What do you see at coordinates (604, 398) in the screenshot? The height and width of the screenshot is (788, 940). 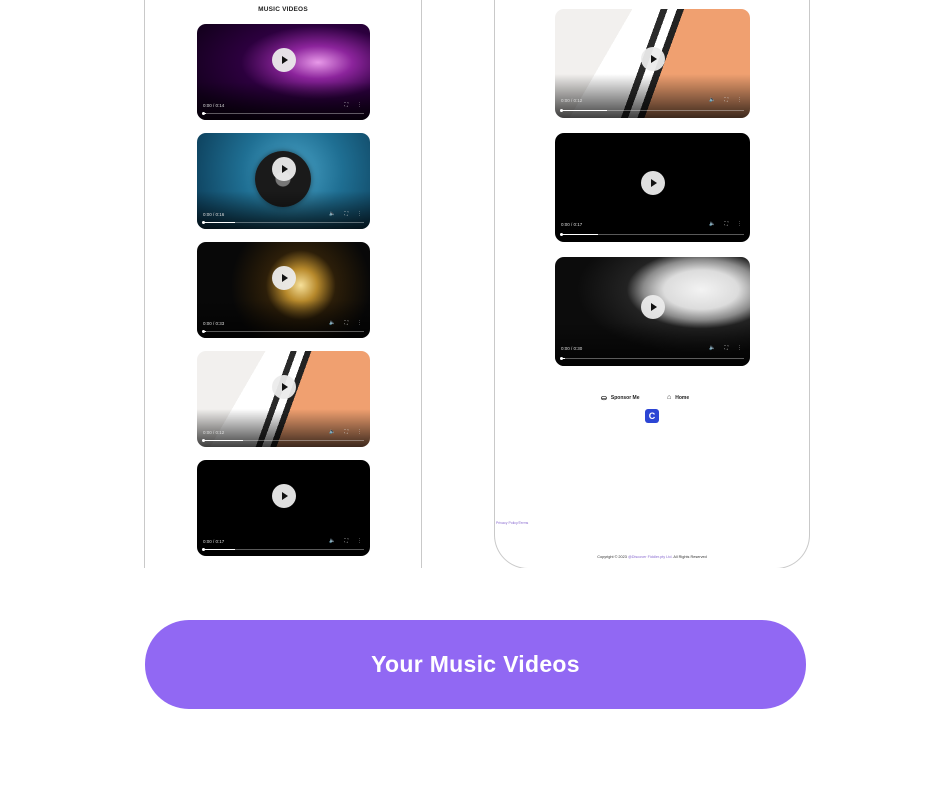 I see `hand-coin-icon: ⛀` at bounding box center [604, 398].